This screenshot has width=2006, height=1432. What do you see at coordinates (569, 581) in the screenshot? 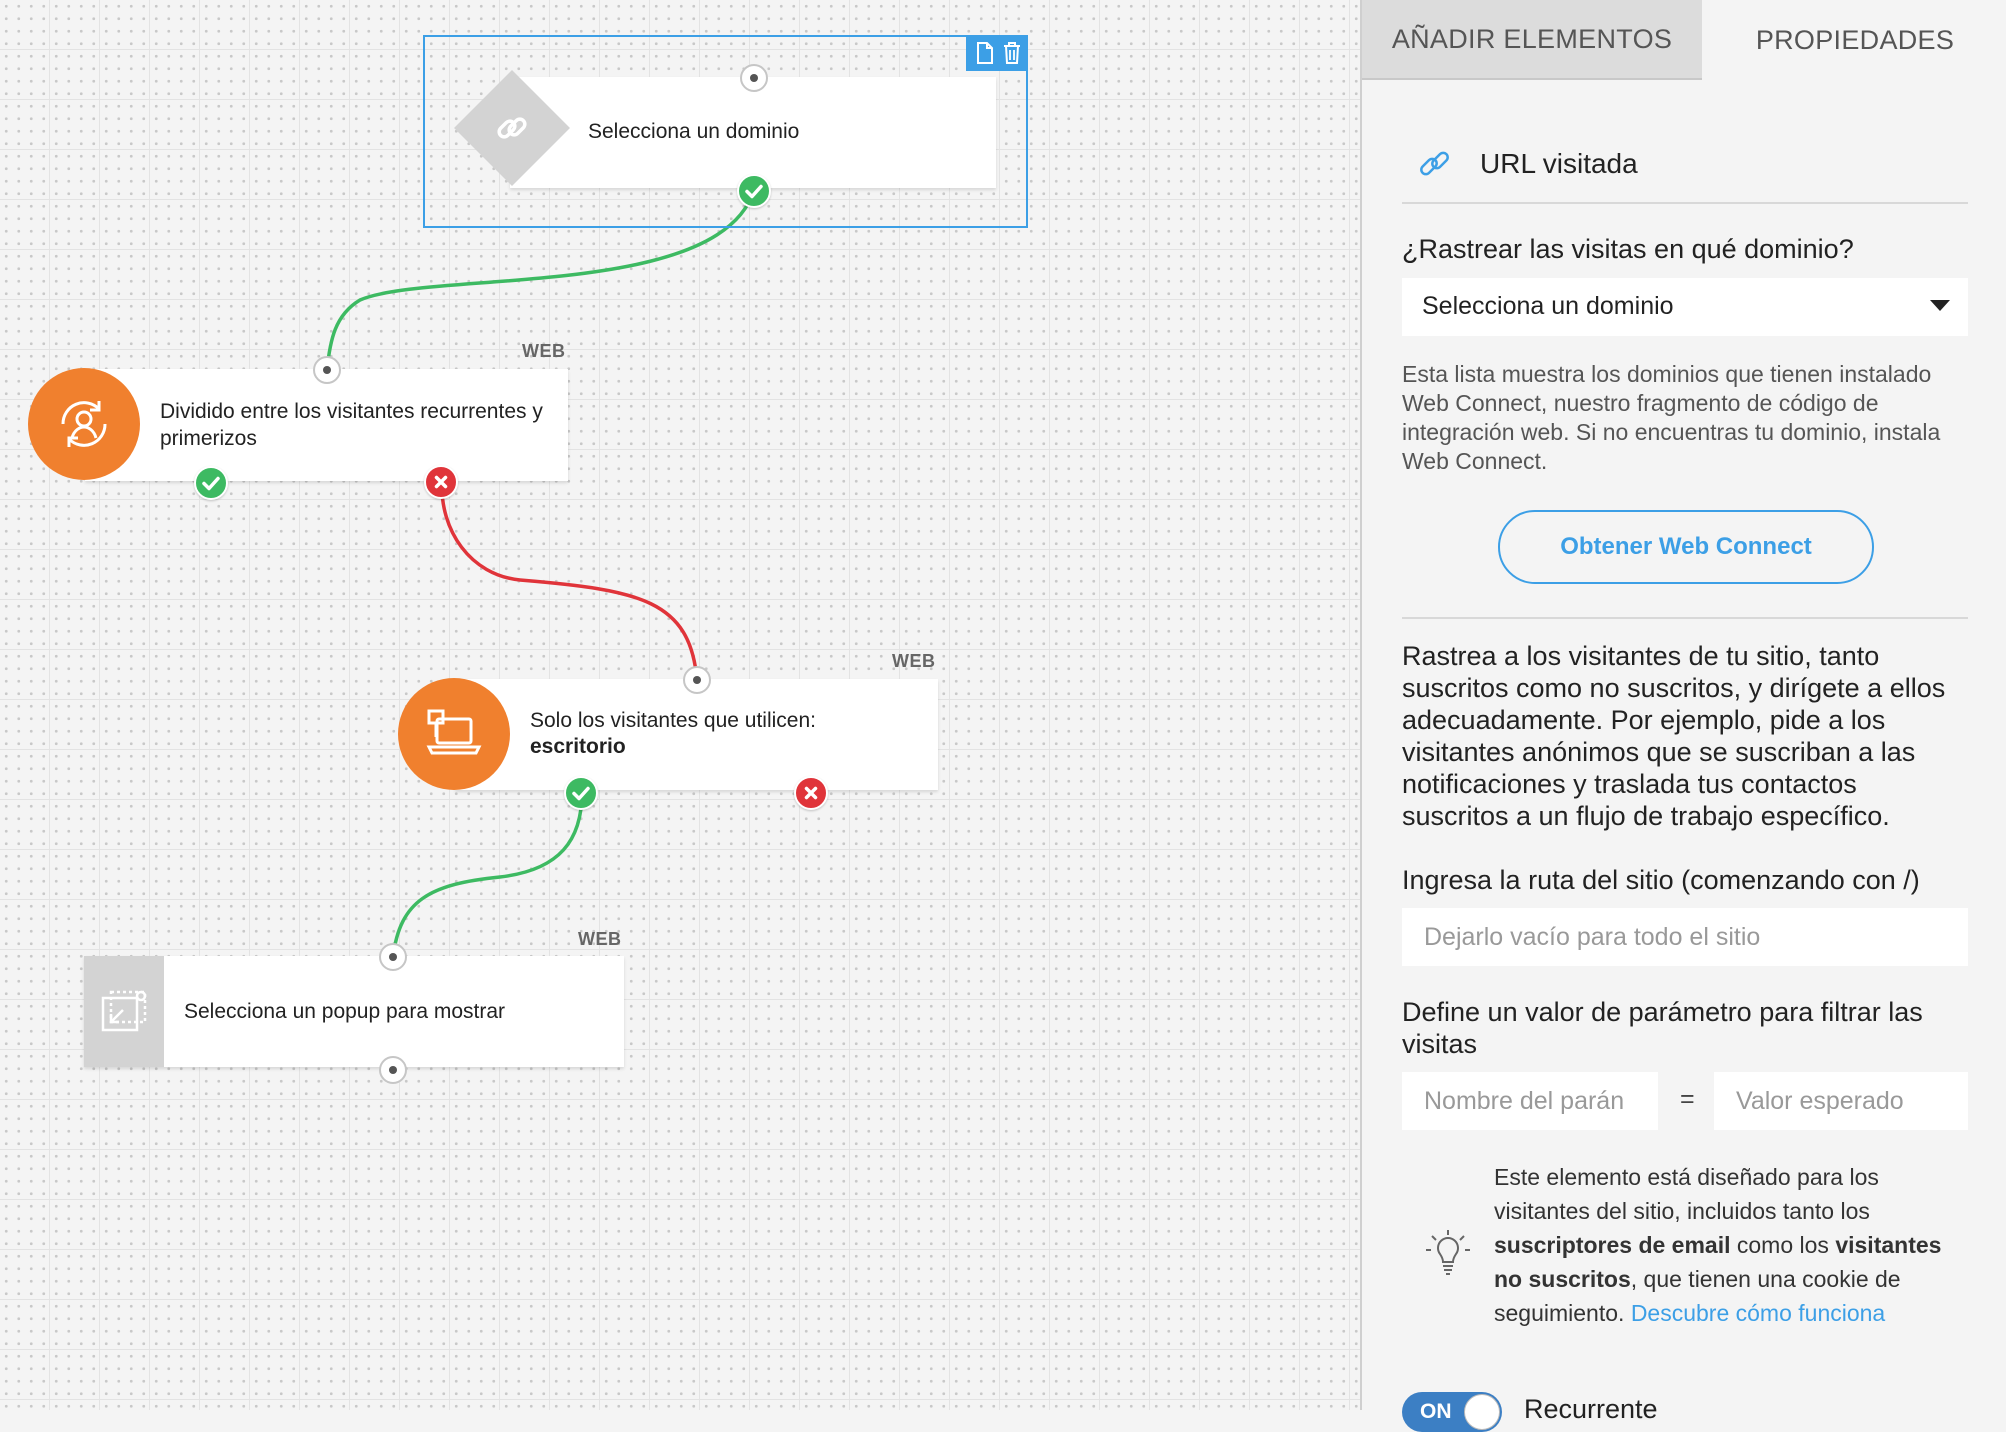
I see `connection-split-to-device` at bounding box center [569, 581].